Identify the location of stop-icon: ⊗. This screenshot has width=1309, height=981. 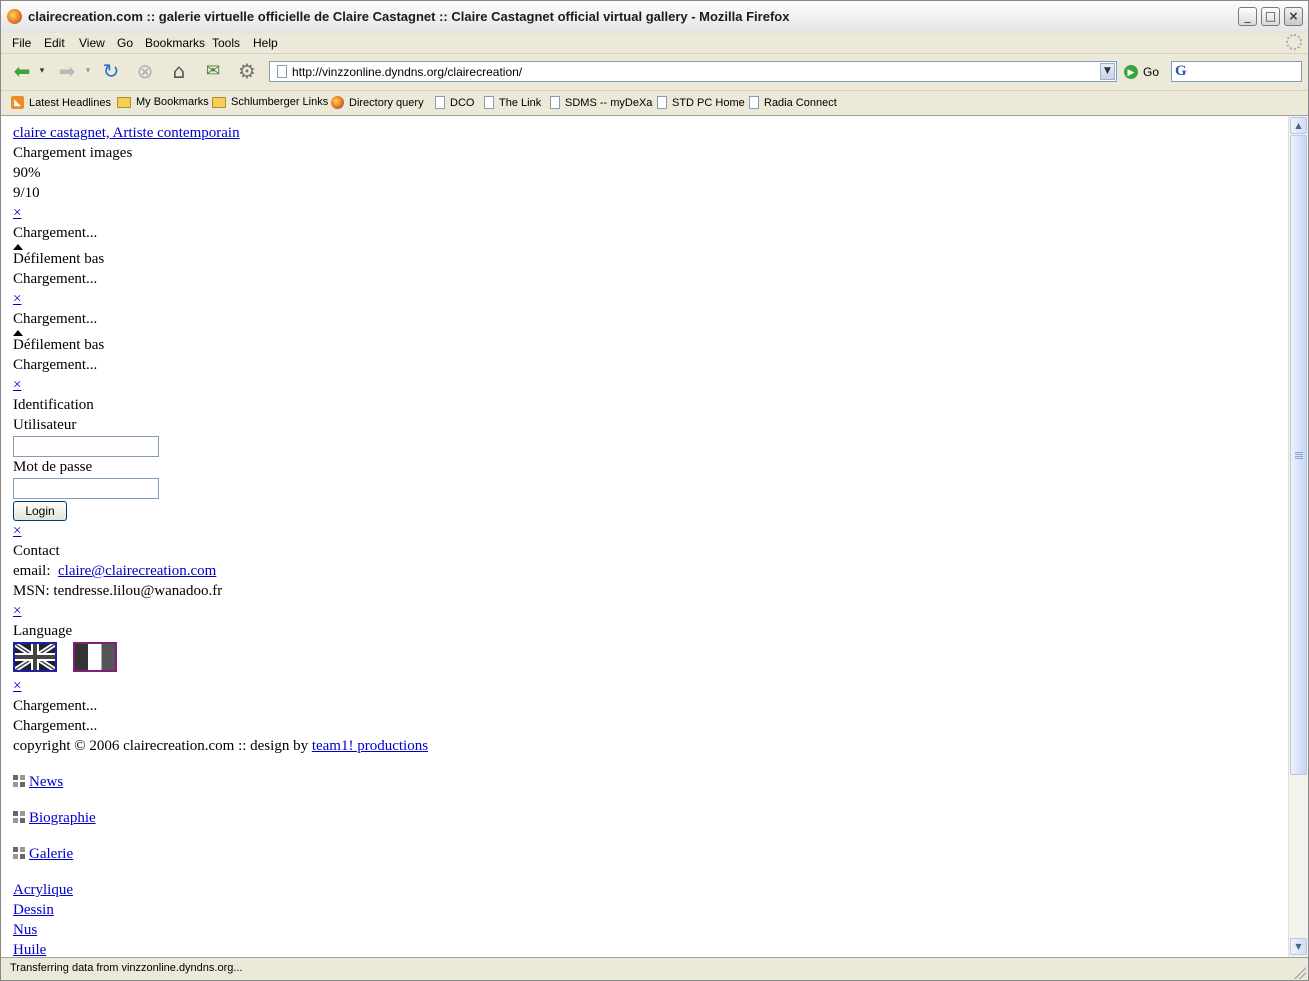
(145, 71).